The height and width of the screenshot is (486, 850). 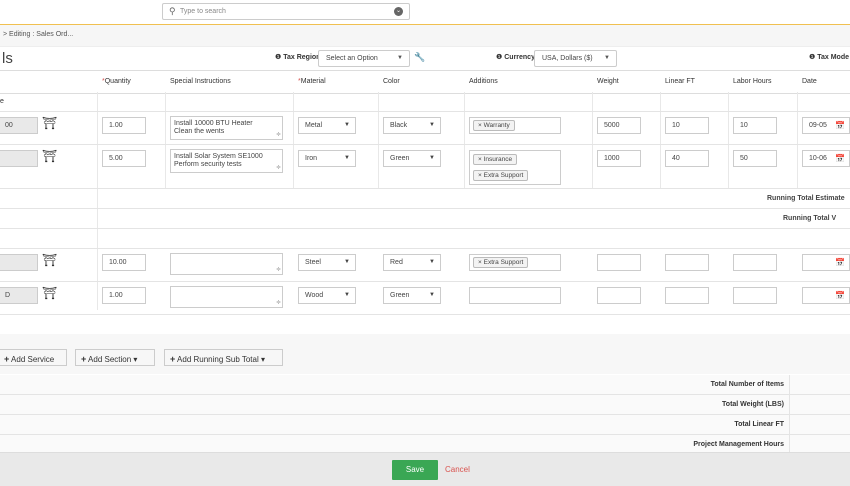 I want to click on tax-region-value: Select an Option, so click(x=352, y=58).